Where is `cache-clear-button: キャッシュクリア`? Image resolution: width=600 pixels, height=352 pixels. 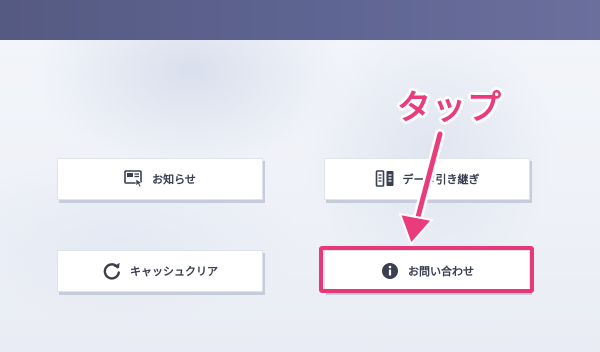 cache-clear-button: キャッシュクリア is located at coordinates (160, 271).